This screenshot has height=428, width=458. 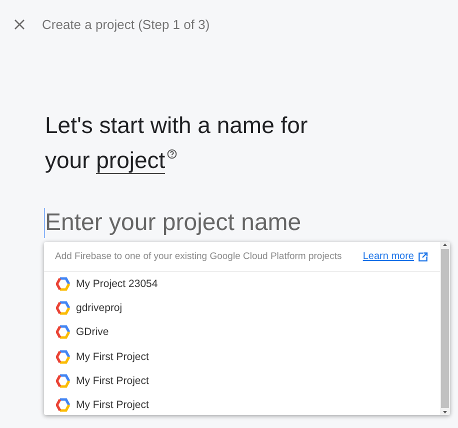 What do you see at coordinates (126, 24) in the screenshot?
I see `page-title: Create a project (Step 1 of 3)` at bounding box center [126, 24].